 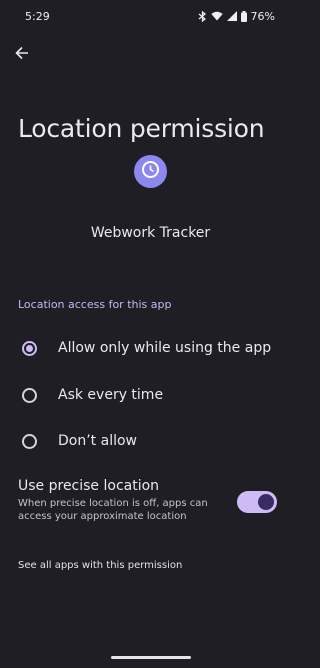 I want to click on option-label: Allow only while using the app, so click(x=165, y=348).